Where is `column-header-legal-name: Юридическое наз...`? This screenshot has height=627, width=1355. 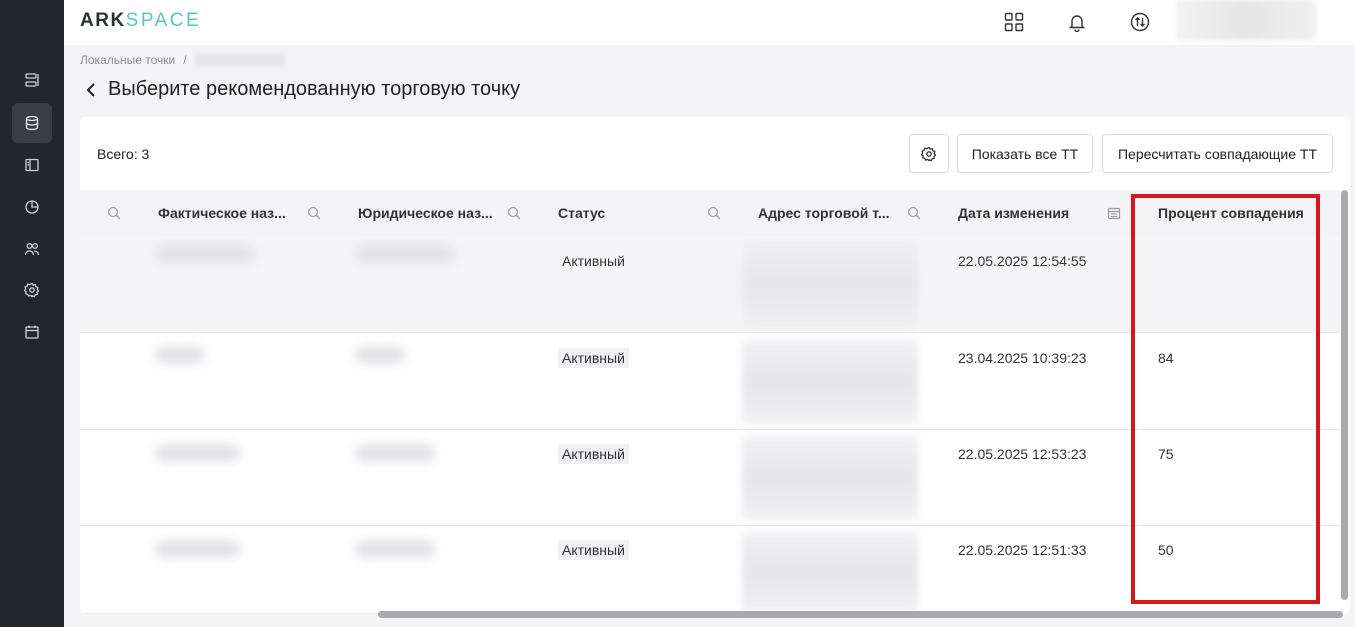
column-header-legal-name: Юридическое наз... is located at coordinates (425, 213).